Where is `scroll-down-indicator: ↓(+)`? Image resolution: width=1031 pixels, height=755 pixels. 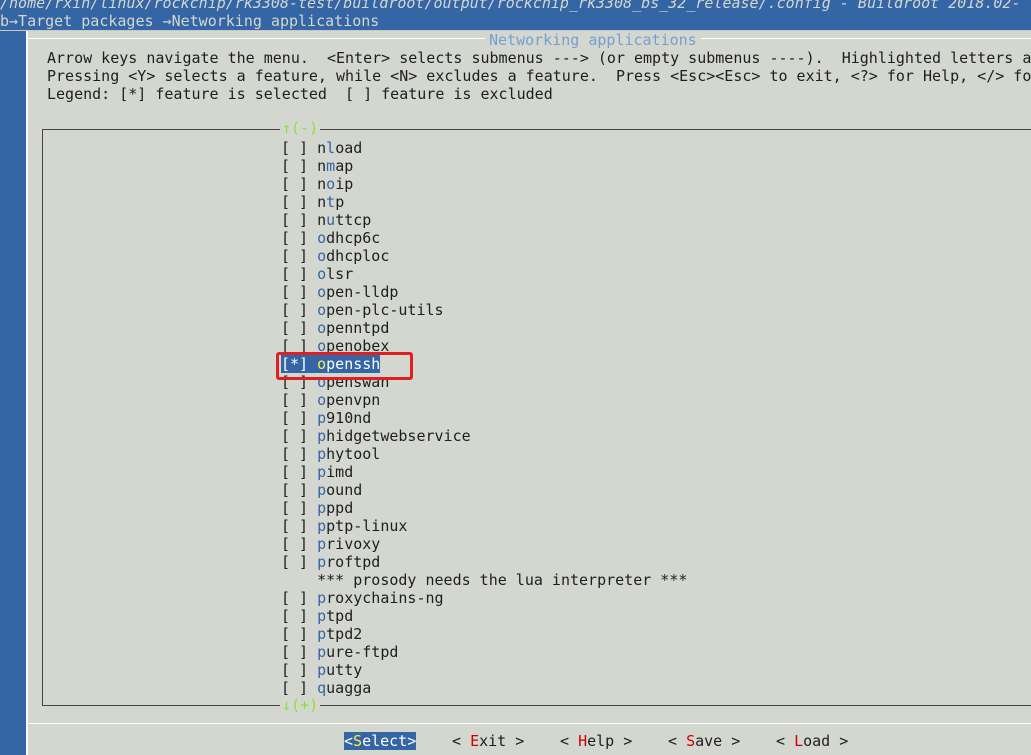 scroll-down-indicator: ↓(+) is located at coordinates (300, 705).